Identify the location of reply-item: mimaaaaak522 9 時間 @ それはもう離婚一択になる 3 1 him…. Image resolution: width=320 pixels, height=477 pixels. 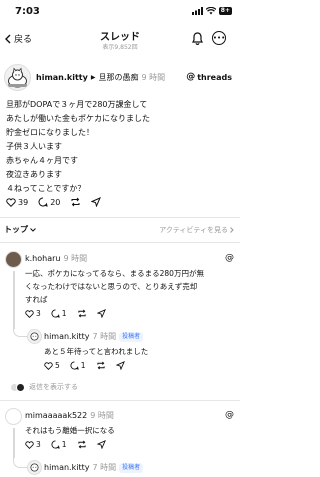
(120, 442).